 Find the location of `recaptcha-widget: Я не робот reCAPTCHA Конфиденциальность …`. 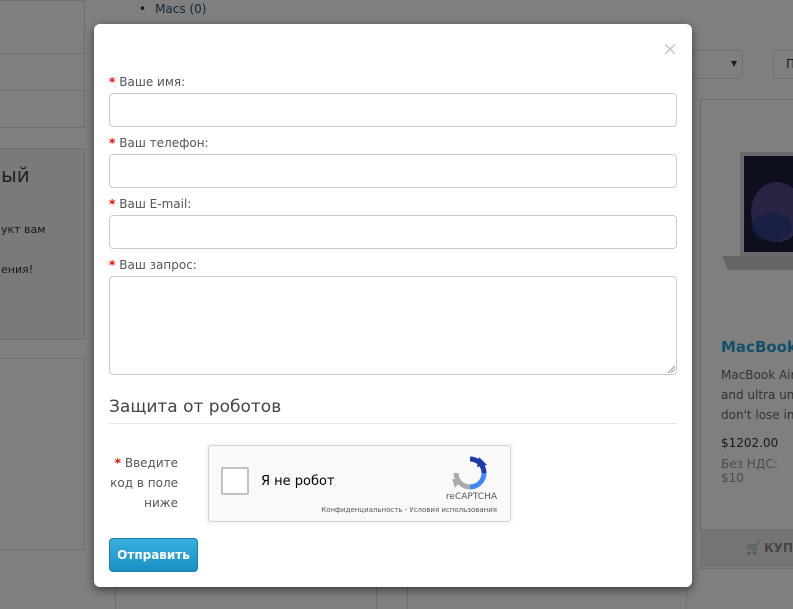

recaptcha-widget: Я не робот reCAPTCHA Конфиденциальность … is located at coordinates (359, 483).